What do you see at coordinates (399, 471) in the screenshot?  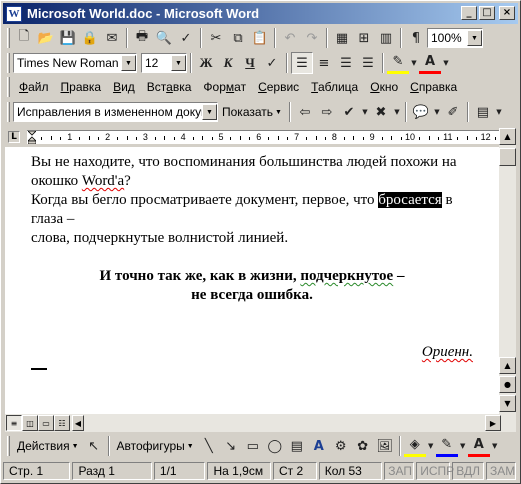 I see `status-rec: ЗАП` at bounding box center [399, 471].